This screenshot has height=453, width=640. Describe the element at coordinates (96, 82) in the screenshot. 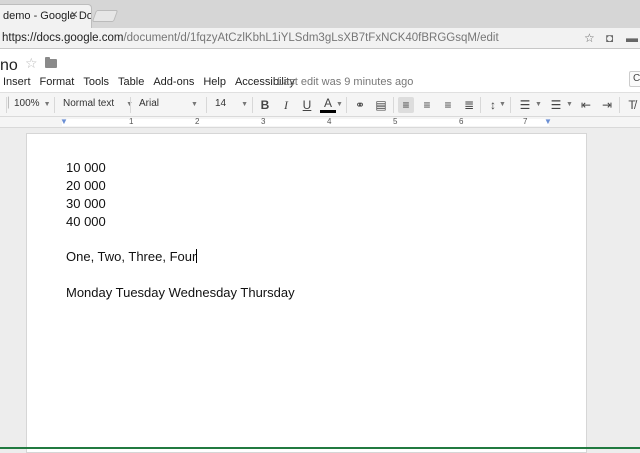

I see `menu-tools: Tools` at that location.